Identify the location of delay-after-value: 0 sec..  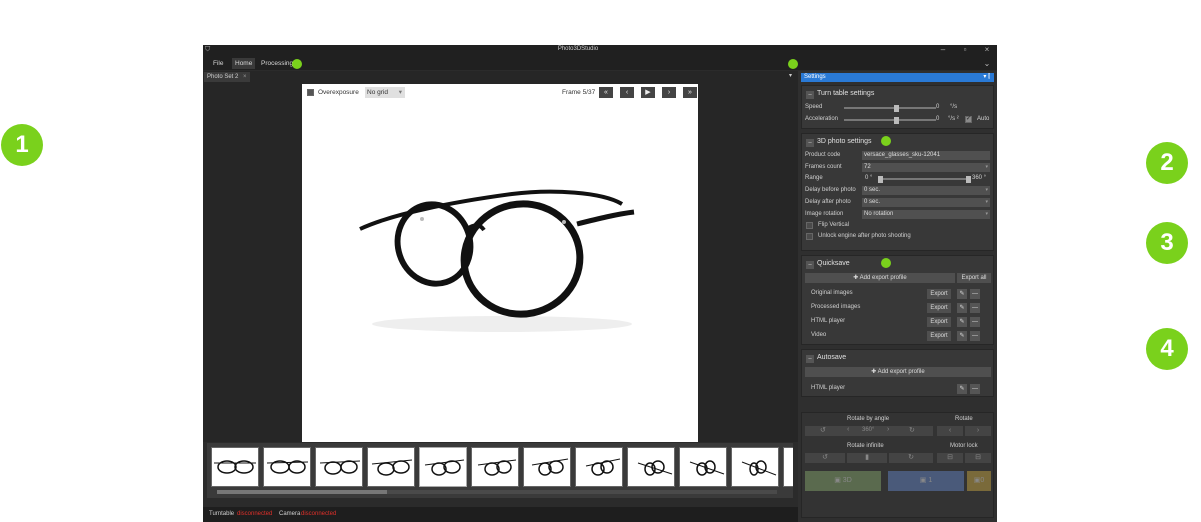
(872, 202).